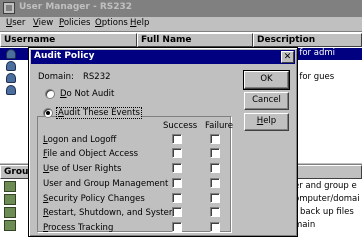 The image size is (362, 247). Describe the element at coordinates (181, 8) in the screenshot. I see `window-title-bar: User Manager - RS232` at that location.